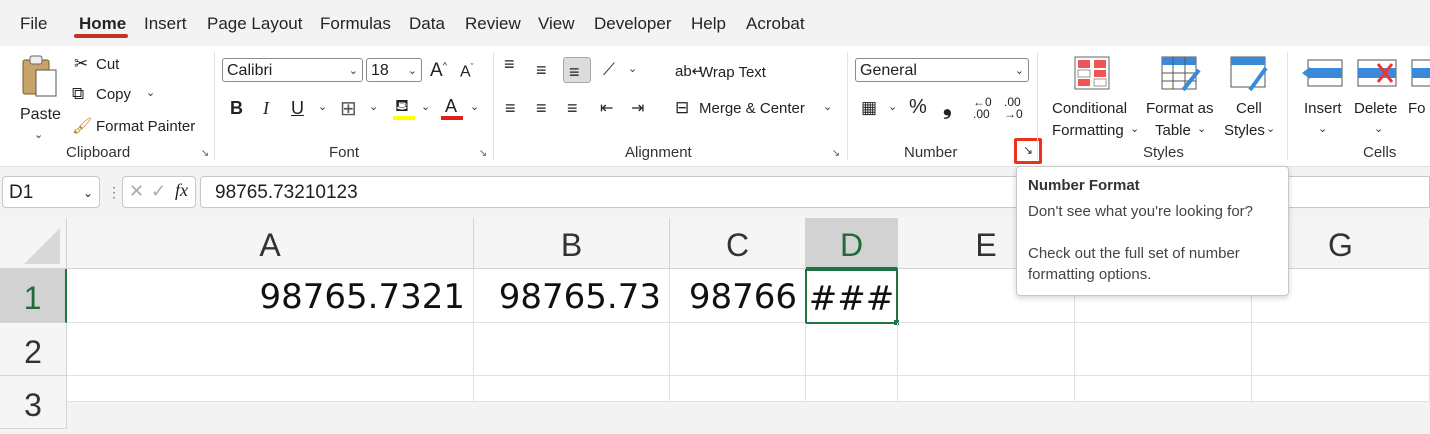  Describe the element at coordinates (572, 389) in the screenshot. I see `cell-b3` at that location.